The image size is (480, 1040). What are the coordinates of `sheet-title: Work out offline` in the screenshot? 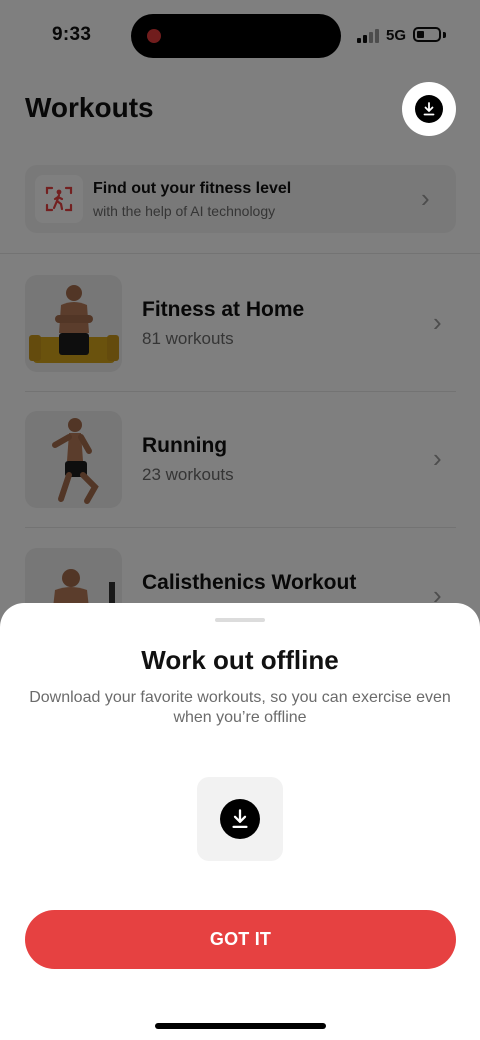 It's located at (240, 660).